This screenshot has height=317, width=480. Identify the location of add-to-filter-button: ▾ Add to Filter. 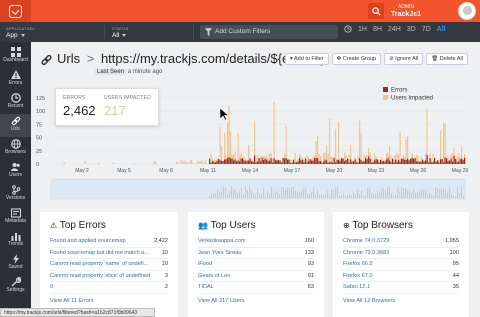
(307, 59).